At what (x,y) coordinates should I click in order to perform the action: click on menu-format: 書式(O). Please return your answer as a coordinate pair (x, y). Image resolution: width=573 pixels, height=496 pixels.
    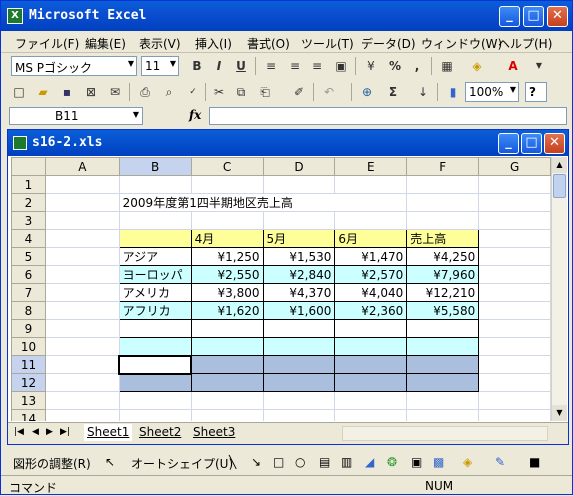
    Looking at the image, I should click on (268, 43).